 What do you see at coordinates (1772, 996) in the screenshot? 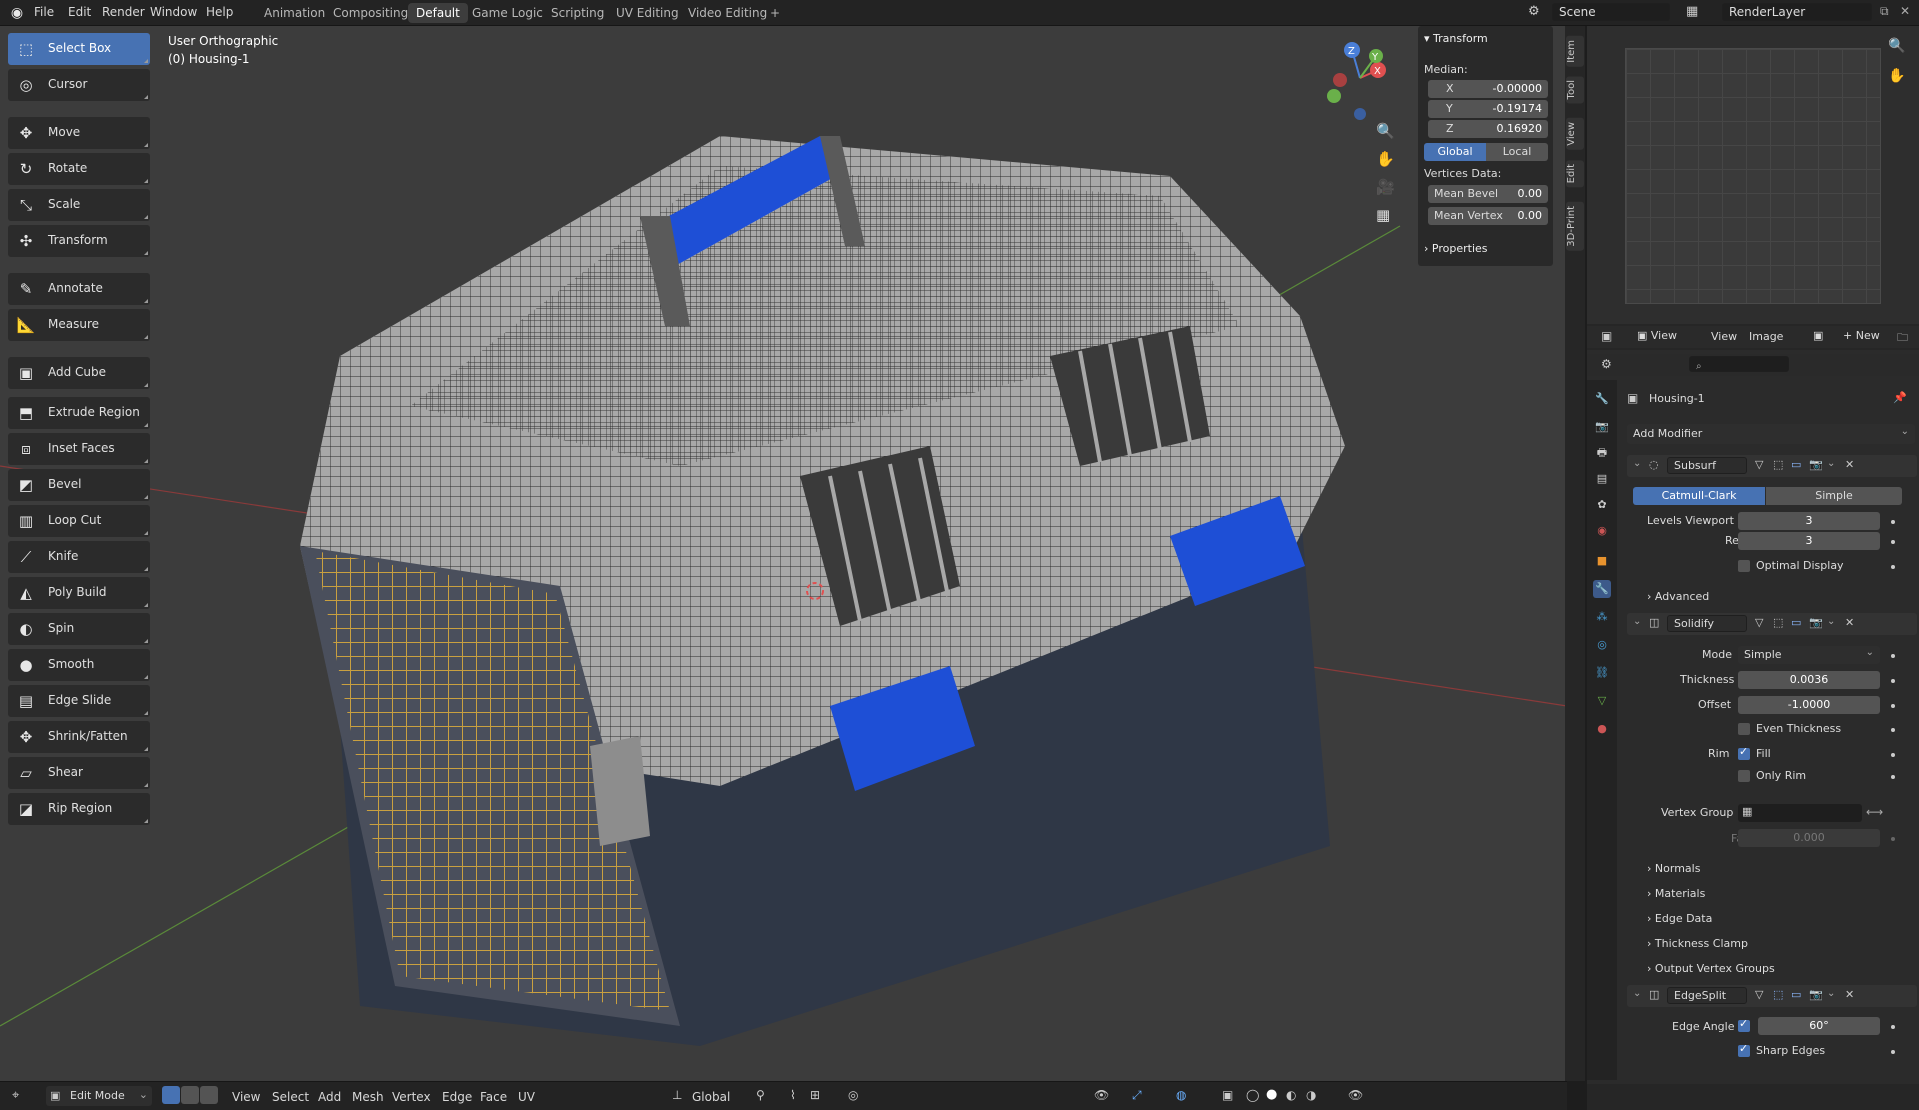
I see `edgesplit-header: ⌄ ◫ EdgeSplit ▽ ⬚ ▭ 📷 ⌄ ✕` at bounding box center [1772, 996].